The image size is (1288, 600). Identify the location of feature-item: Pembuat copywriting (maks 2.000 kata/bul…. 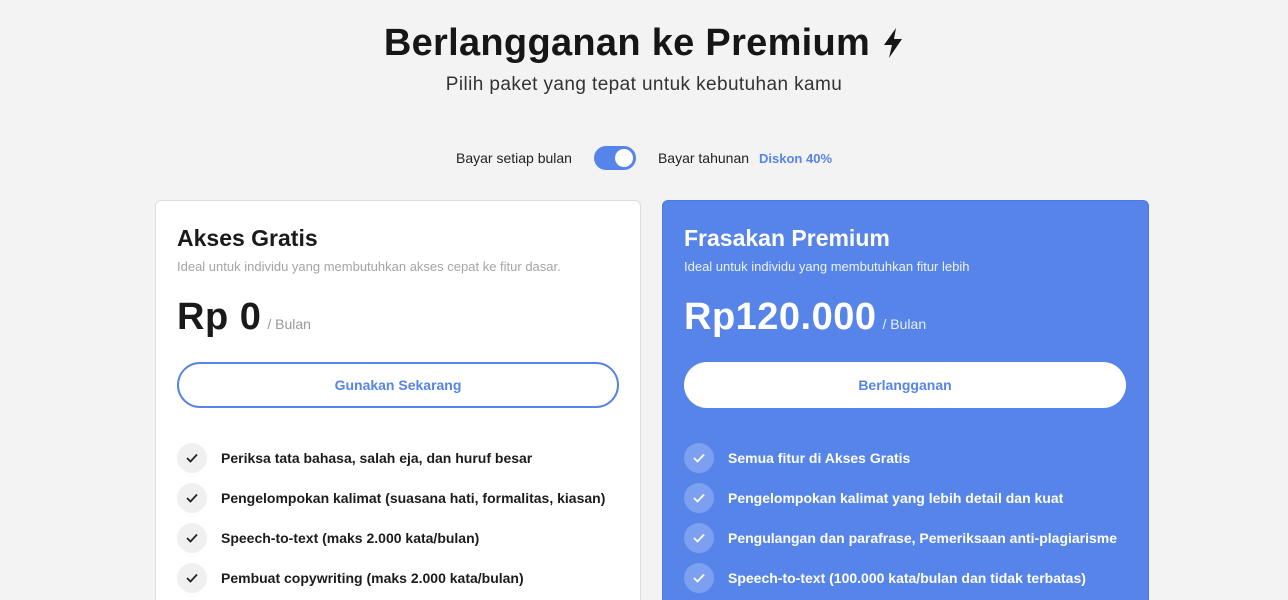
(398, 578).